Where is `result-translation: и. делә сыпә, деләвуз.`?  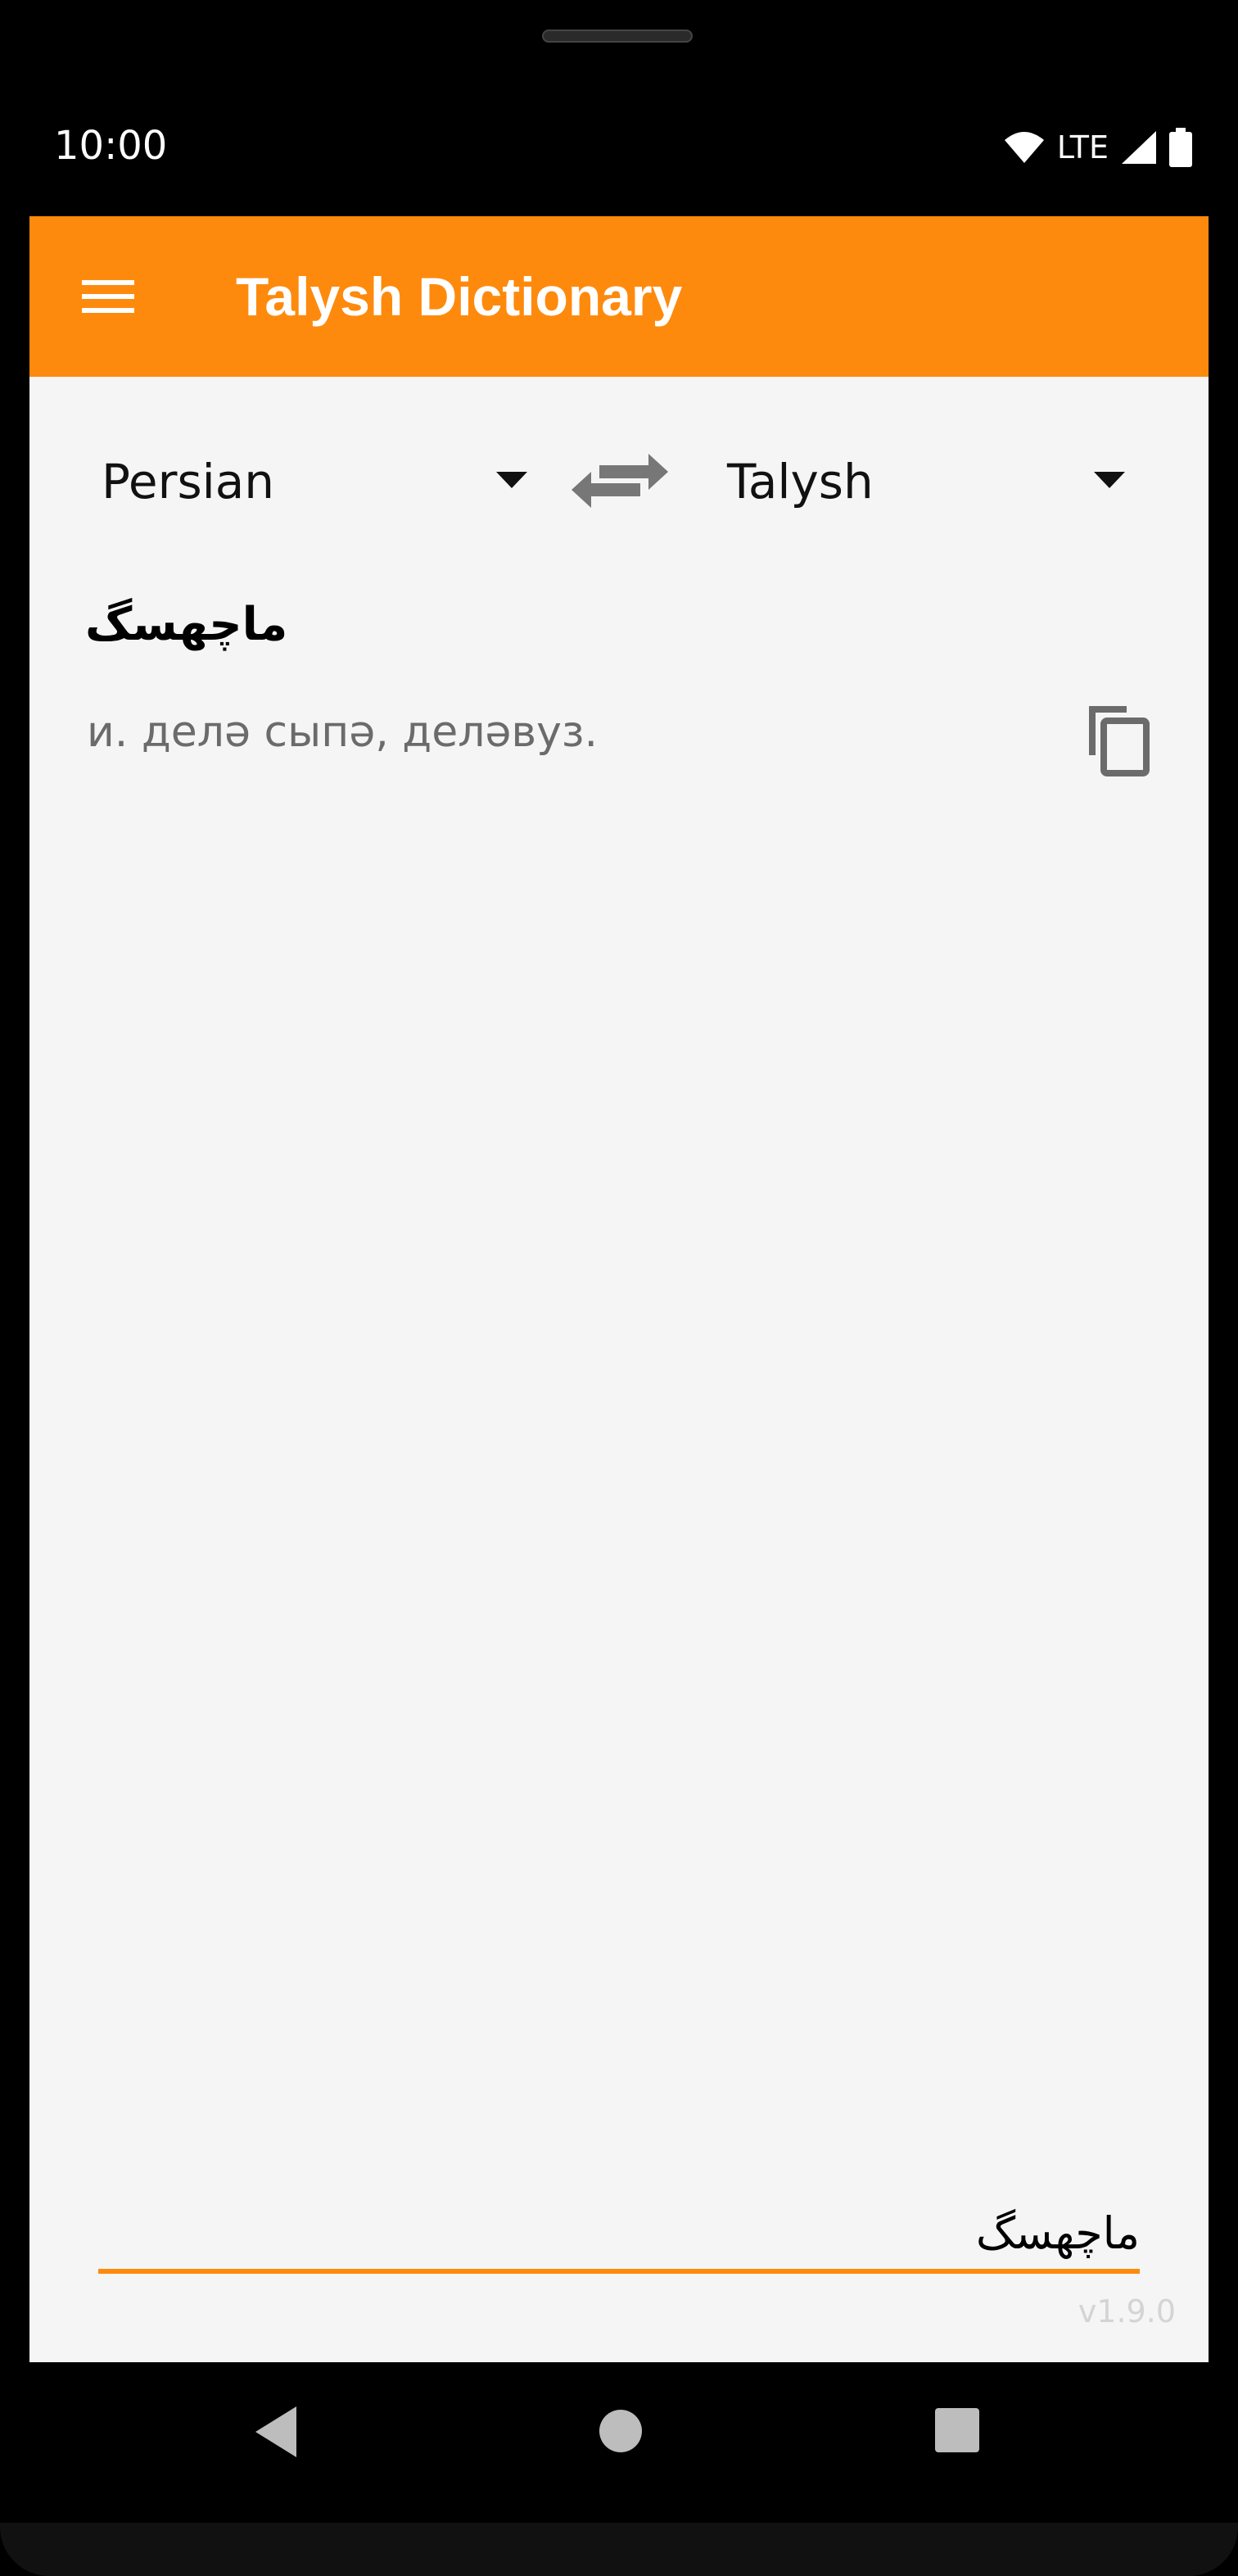
result-translation: и. делә сыпә, деләвуз. is located at coordinates (343, 732).